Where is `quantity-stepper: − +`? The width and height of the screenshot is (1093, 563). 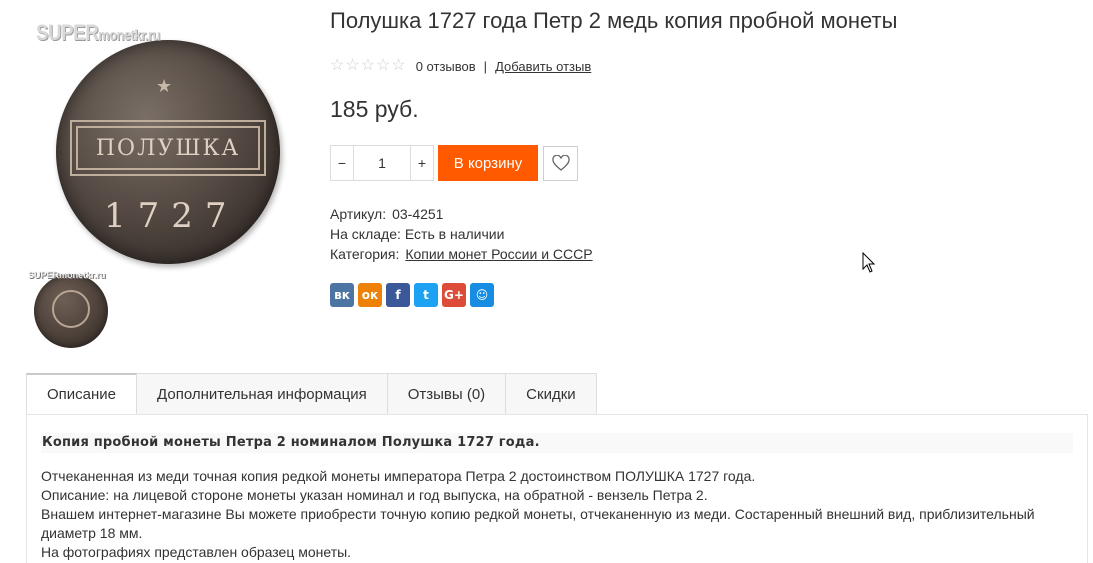 quantity-stepper: − + is located at coordinates (382, 163).